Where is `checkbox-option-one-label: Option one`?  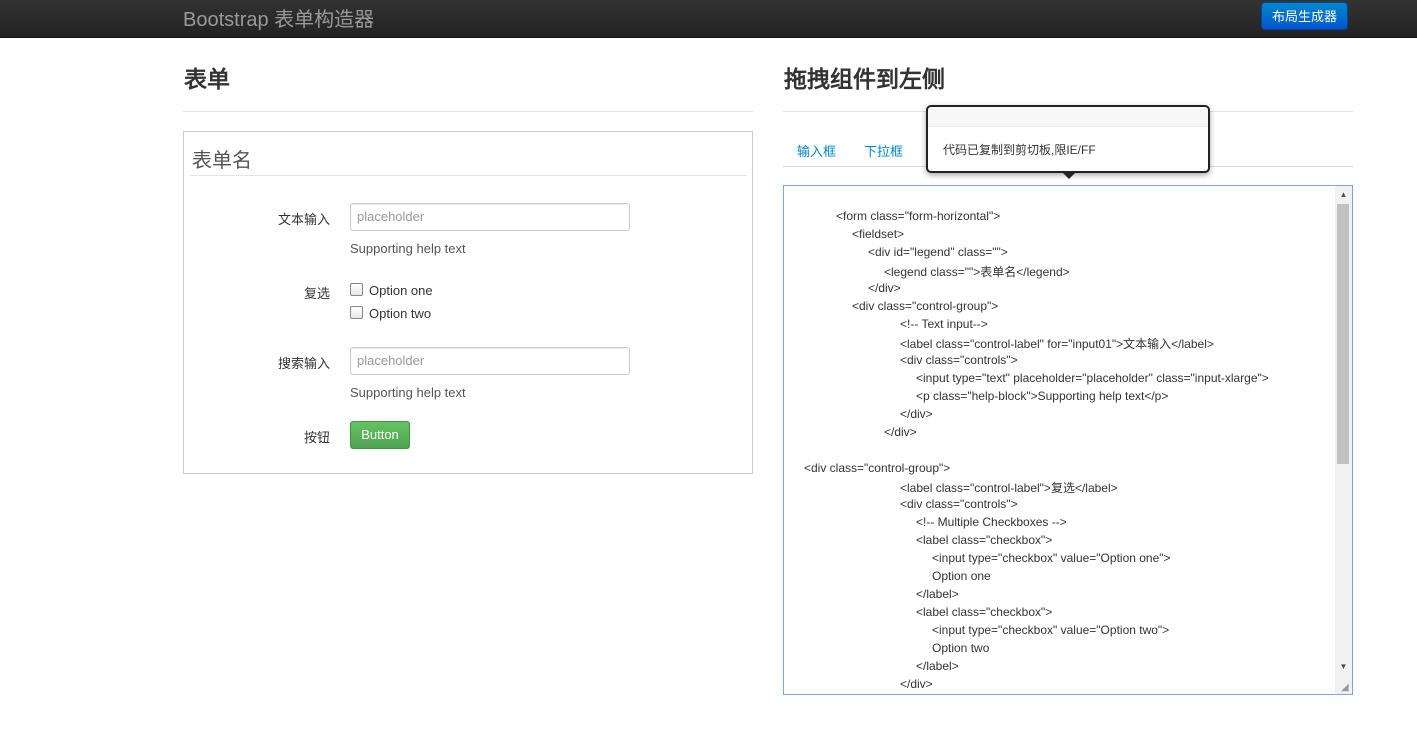 checkbox-option-one-label: Option one is located at coordinates (401, 290).